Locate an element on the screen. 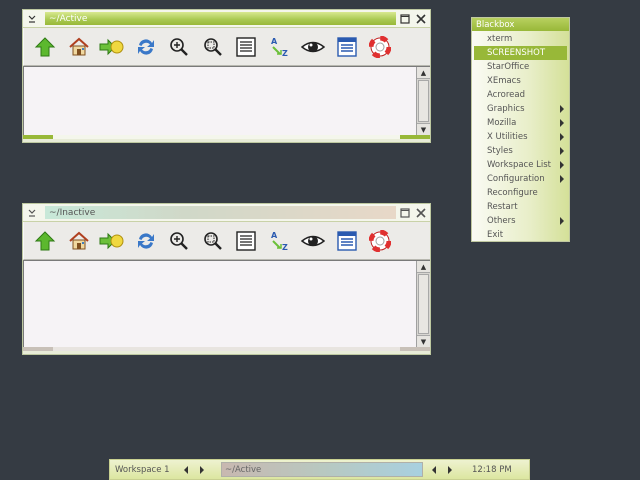 Image resolution: width=640 pixels, height=480 pixels. menu-item-workspace-list: Workspace List is located at coordinates (520, 165).